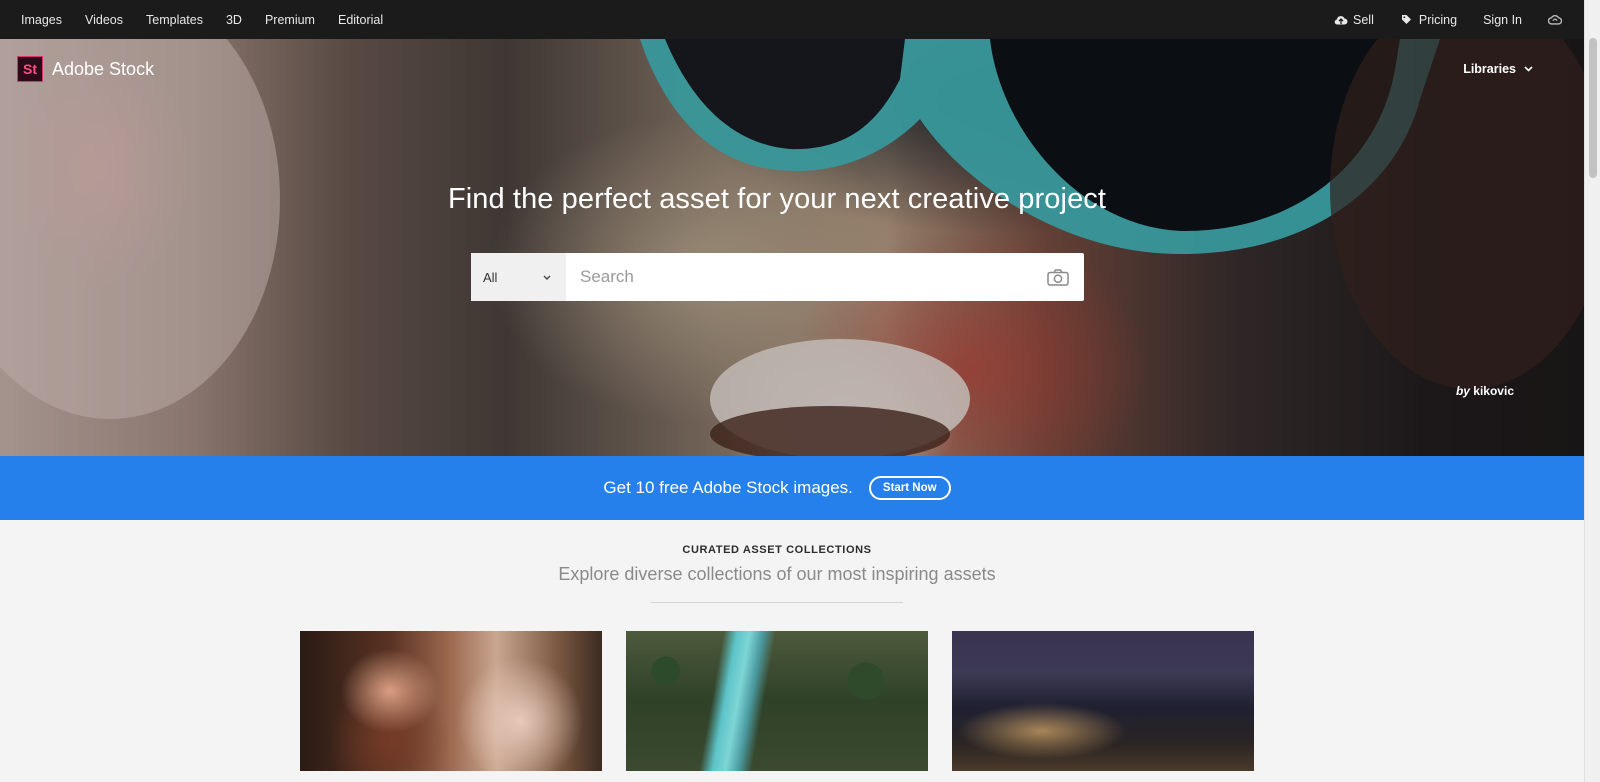 The width and height of the screenshot is (1600, 782). I want to click on search-bar: All, so click(777, 277).